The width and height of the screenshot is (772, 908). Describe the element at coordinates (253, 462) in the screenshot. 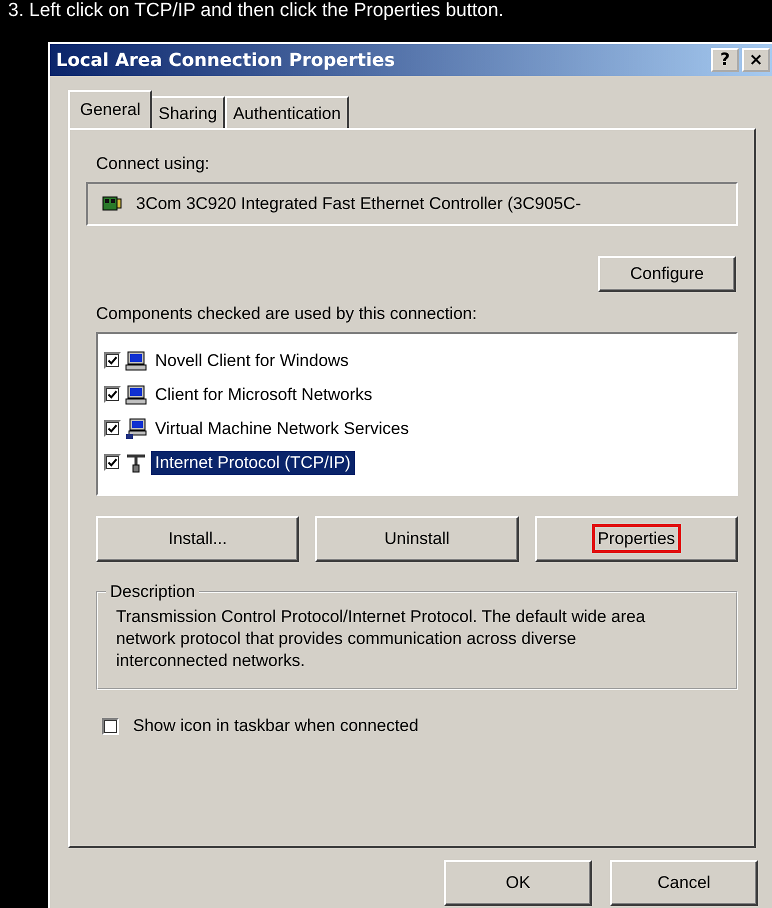

I see `component-item: Internet Protocol (TCP/IP)` at that location.